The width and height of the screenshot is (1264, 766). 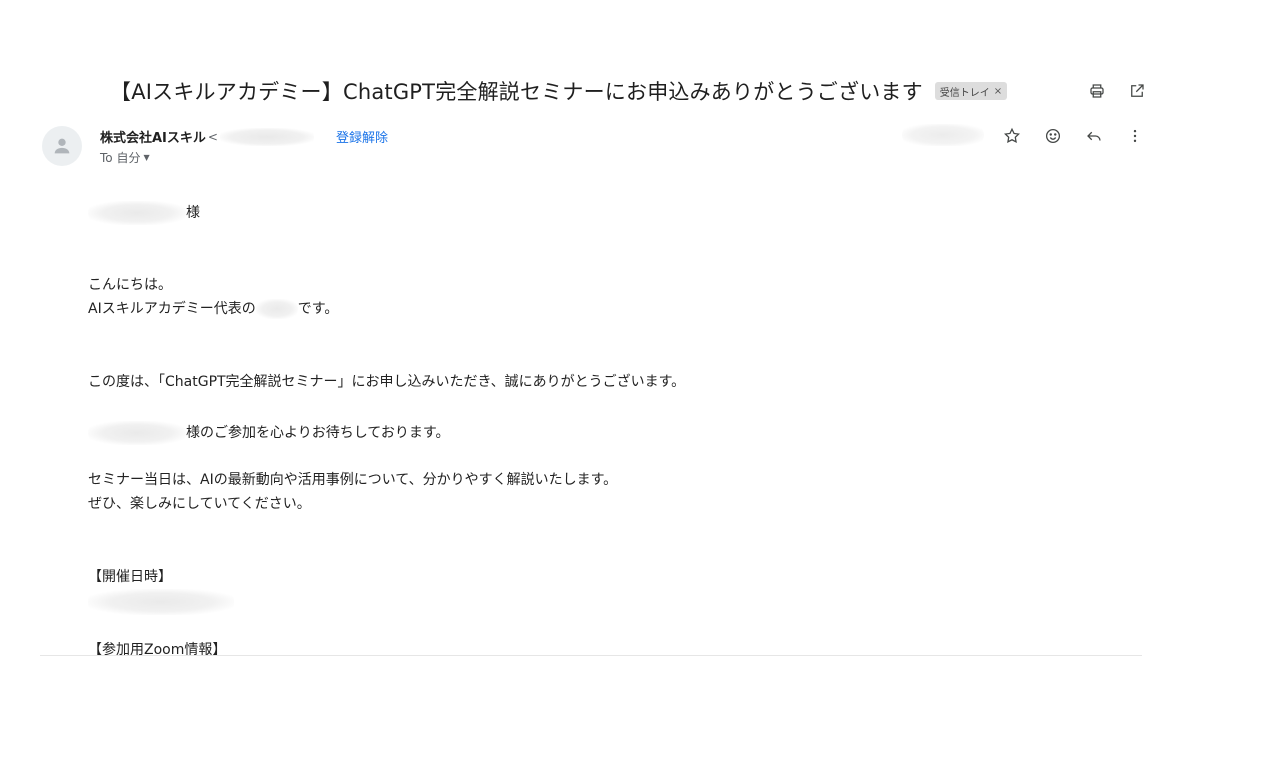 What do you see at coordinates (1117, 91) in the screenshot?
I see `top-actions` at bounding box center [1117, 91].